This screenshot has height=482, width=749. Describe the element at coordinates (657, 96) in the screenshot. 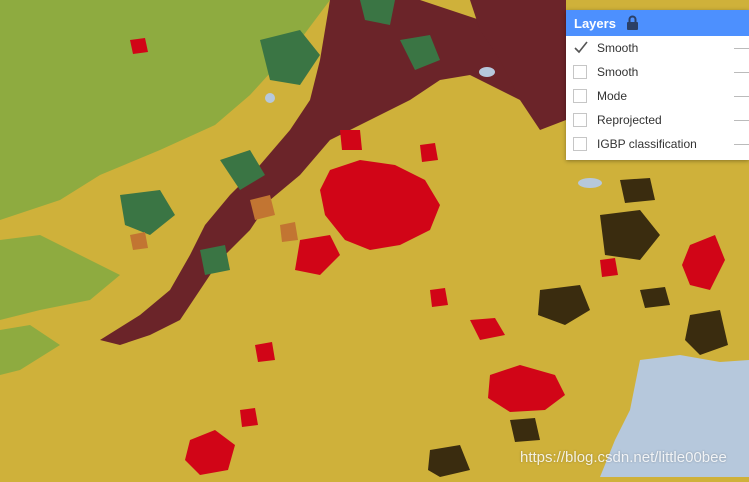

I see `layer-item: Mode` at that location.